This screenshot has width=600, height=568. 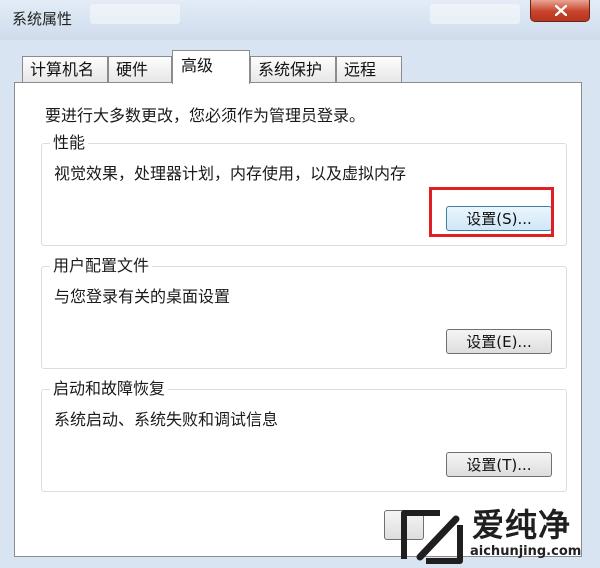 I want to click on watermark-brand: 爱纯净, so click(x=522, y=525).